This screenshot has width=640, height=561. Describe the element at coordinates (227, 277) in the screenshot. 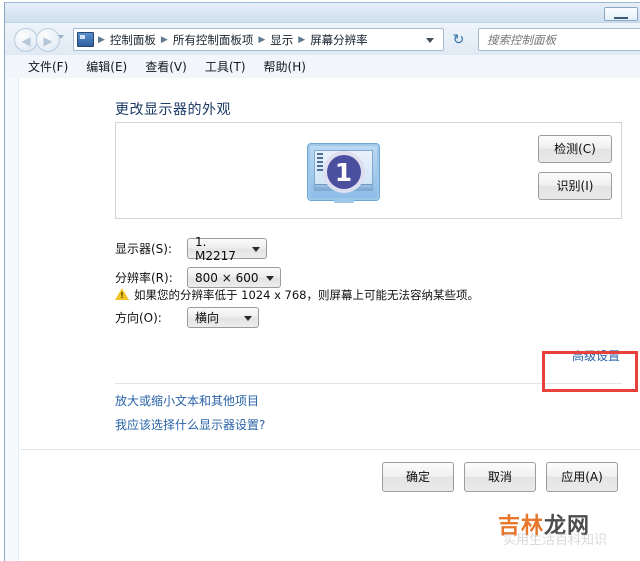

I see `resolution-select-value: 800 × 600` at that location.